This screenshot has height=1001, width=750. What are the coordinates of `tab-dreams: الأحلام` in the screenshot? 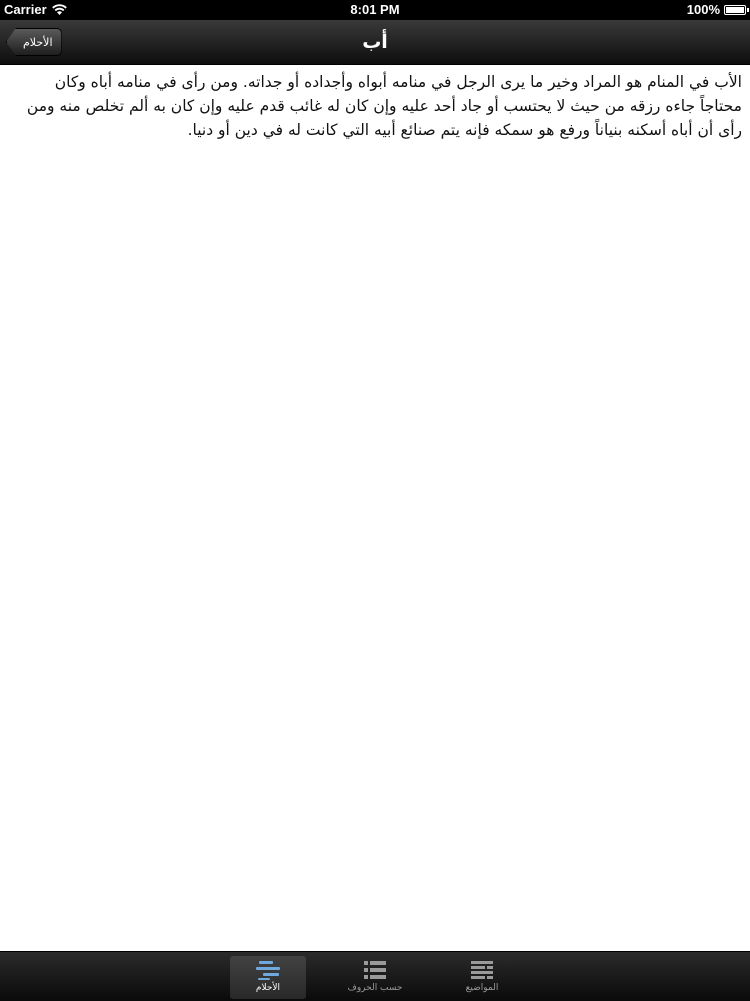 It's located at (268, 977).